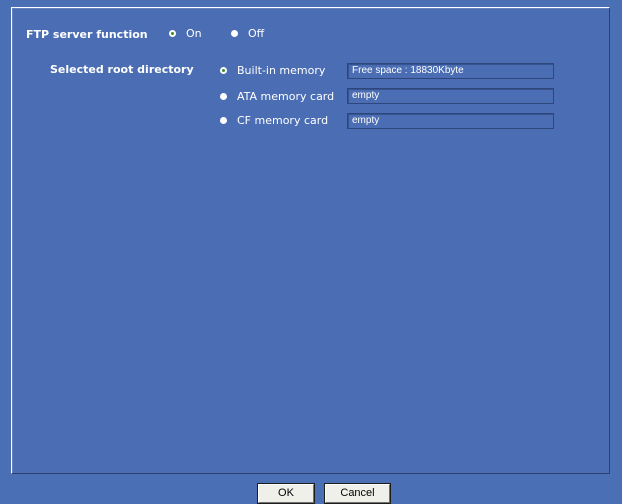  Describe the element at coordinates (87, 34) in the screenshot. I see `ftp-server-function-label: FTP server function` at that location.